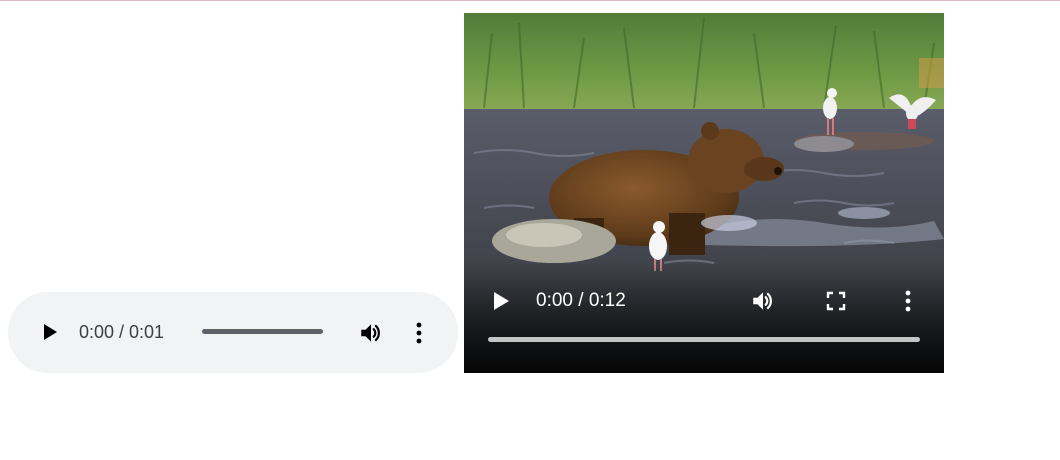 This screenshot has height=460, width=1060. I want to click on video-fullscreen-button, so click(836, 301).